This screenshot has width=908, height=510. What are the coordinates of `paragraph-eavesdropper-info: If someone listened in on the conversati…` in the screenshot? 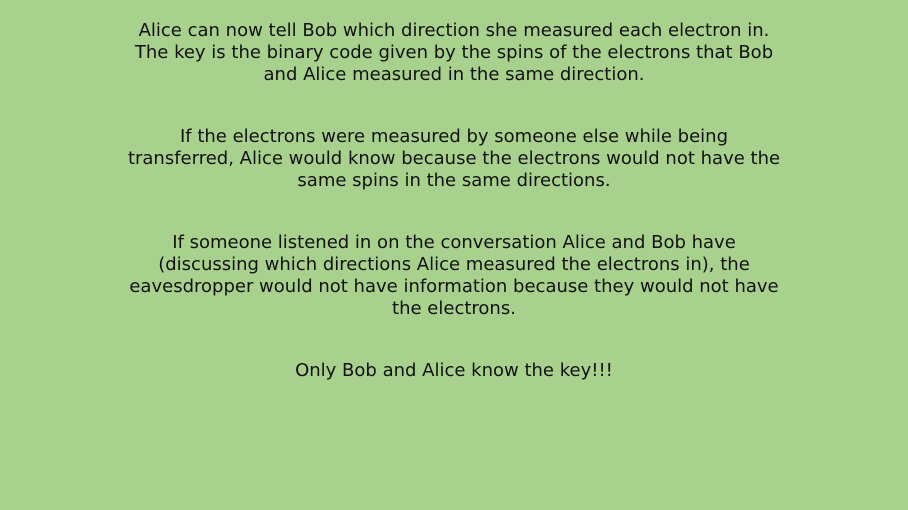 It's located at (454, 275).